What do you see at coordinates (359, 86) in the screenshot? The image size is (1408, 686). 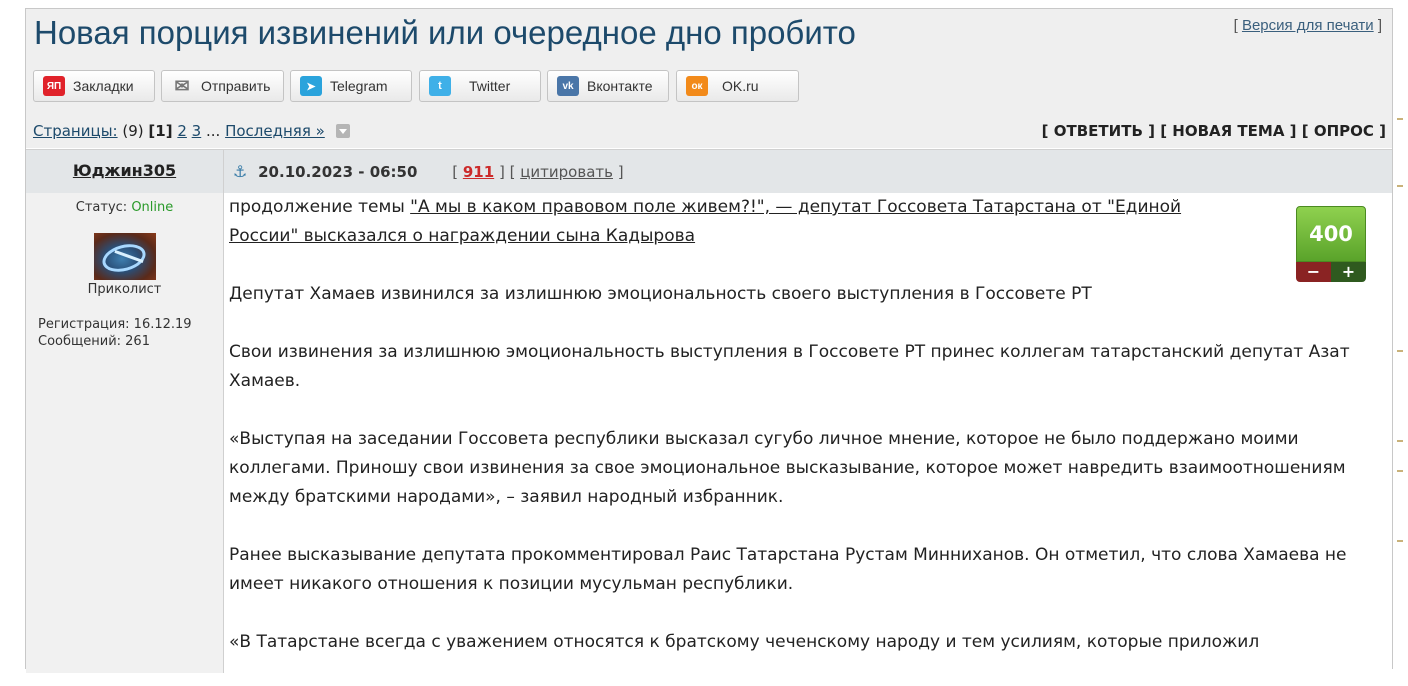 I see `share-label: Telegram` at bounding box center [359, 86].